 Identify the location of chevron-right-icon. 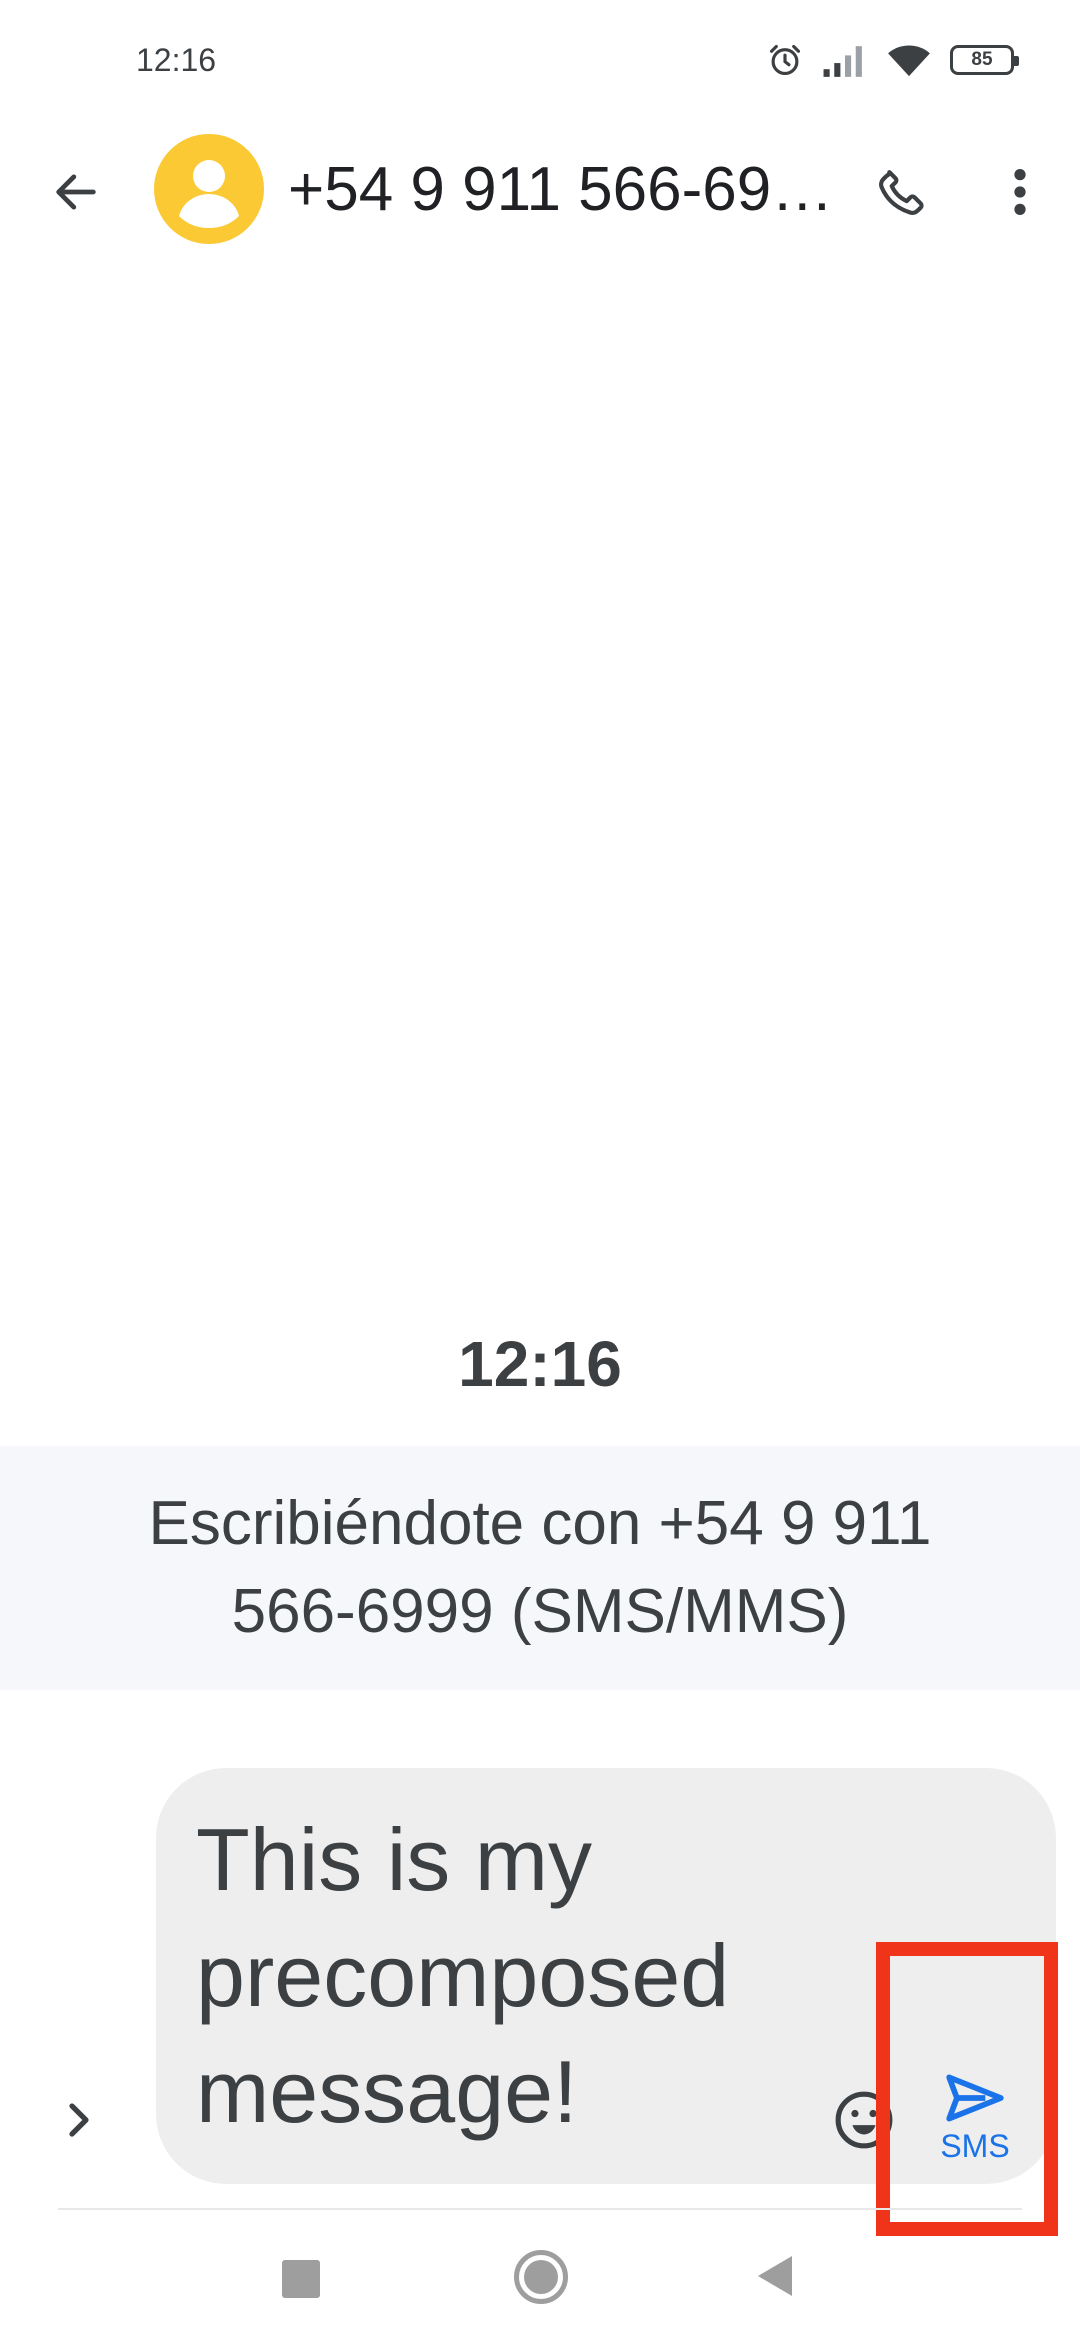
(79, 2120).